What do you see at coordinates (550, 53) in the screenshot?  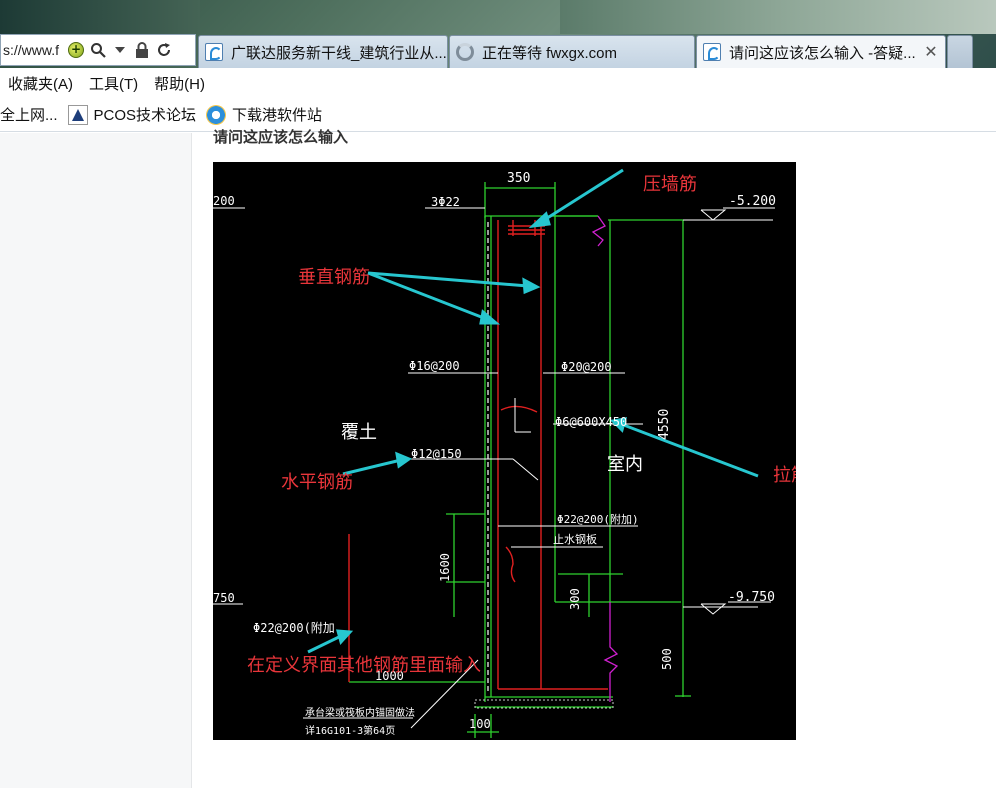 I see `tab-label: 正在等待 fwxgx.com` at bounding box center [550, 53].